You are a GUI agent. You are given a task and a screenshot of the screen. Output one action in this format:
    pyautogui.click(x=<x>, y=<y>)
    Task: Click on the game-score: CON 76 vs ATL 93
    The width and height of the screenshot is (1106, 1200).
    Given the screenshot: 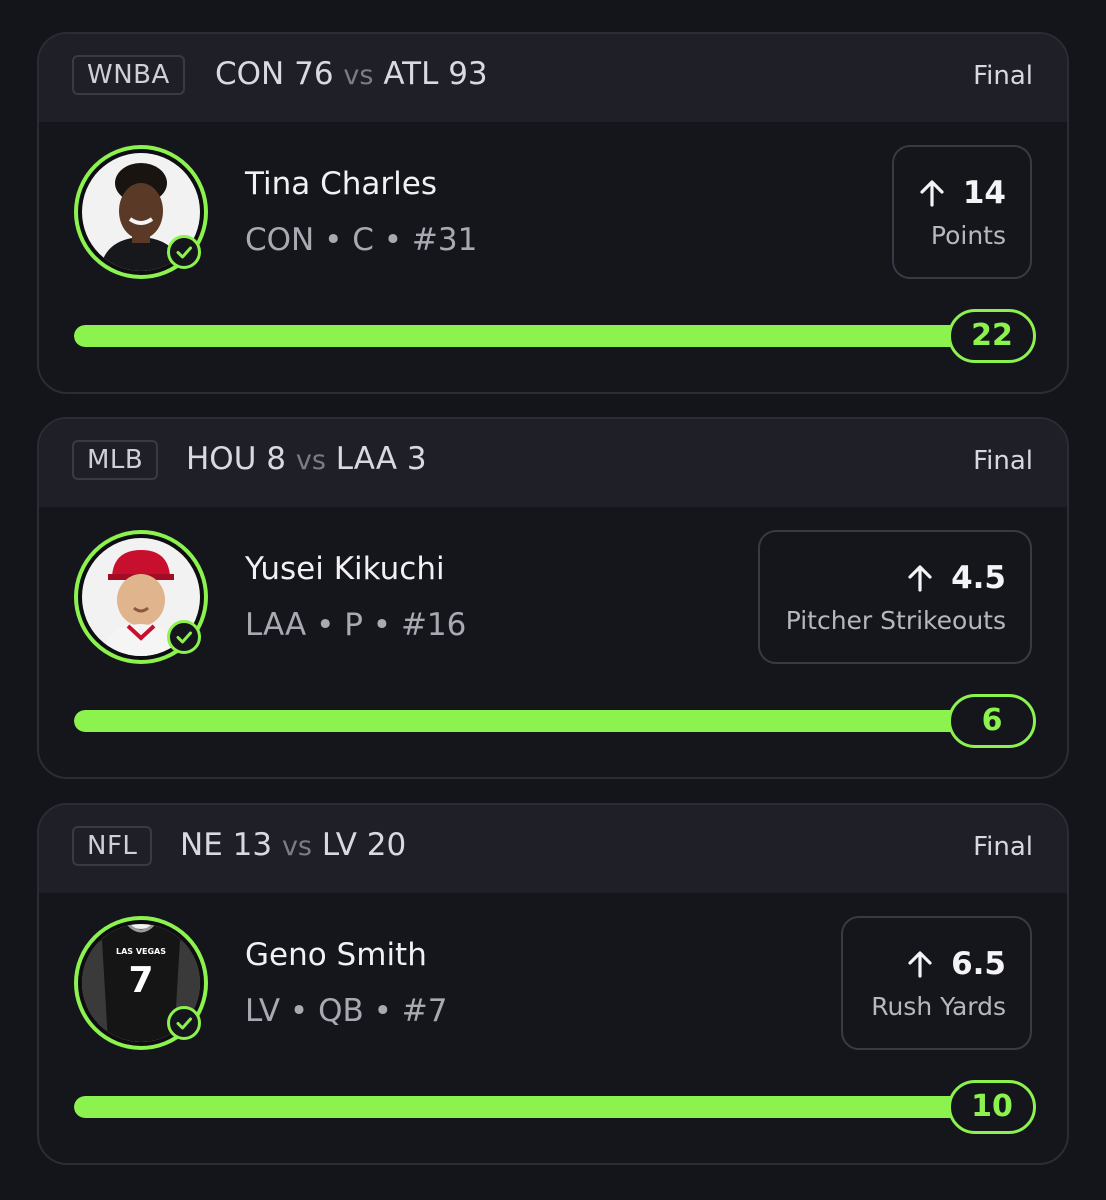 What is the action you would take?
    pyautogui.click(x=351, y=75)
    